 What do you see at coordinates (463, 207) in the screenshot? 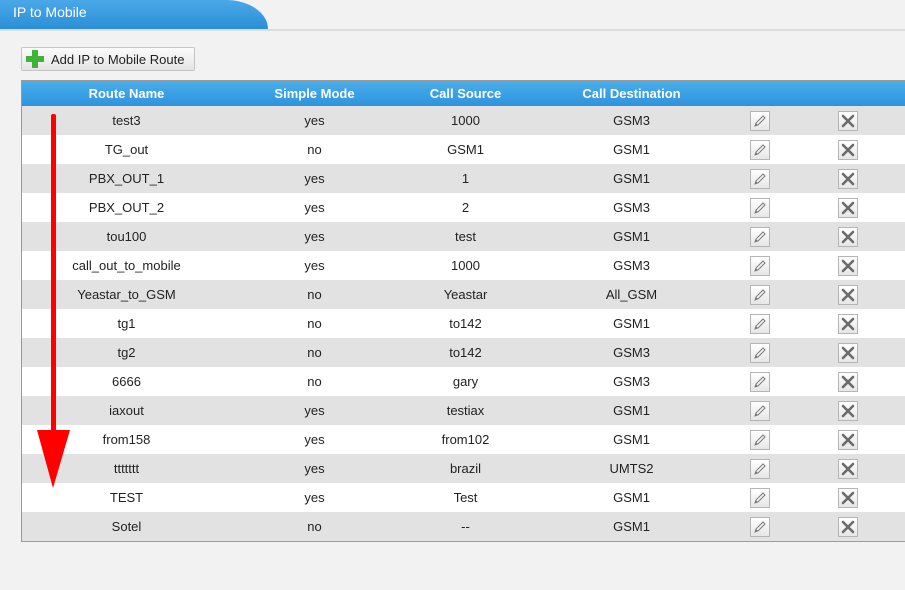
I see `table-row: PBX_OUT_2 yes 2 GSM3` at bounding box center [463, 207].